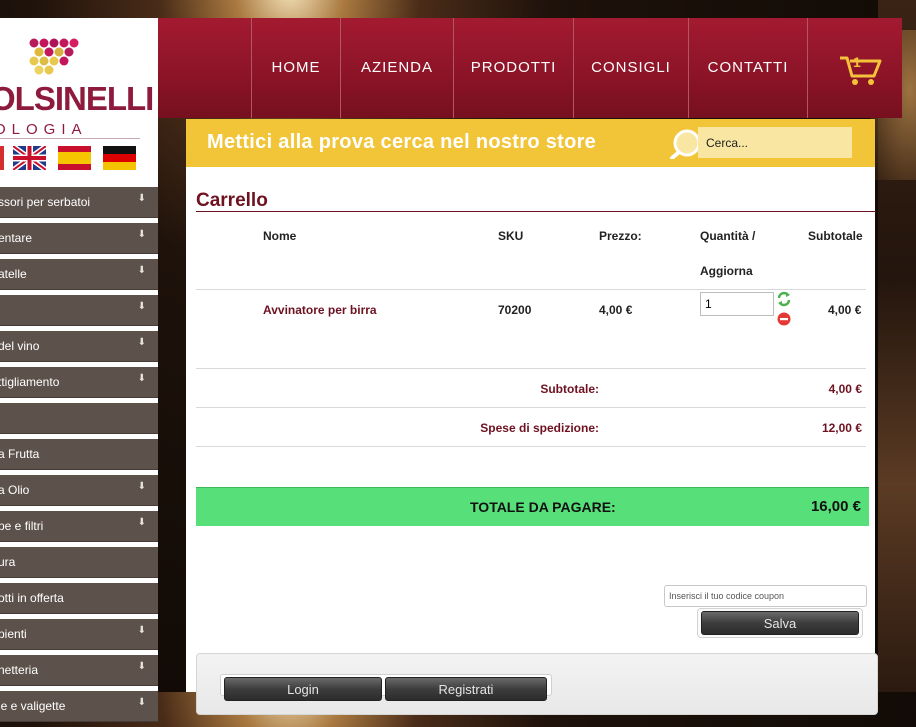 This screenshot has width=916, height=727. What do you see at coordinates (119, 158) in the screenshot?
I see `flag-german-icon` at bounding box center [119, 158].